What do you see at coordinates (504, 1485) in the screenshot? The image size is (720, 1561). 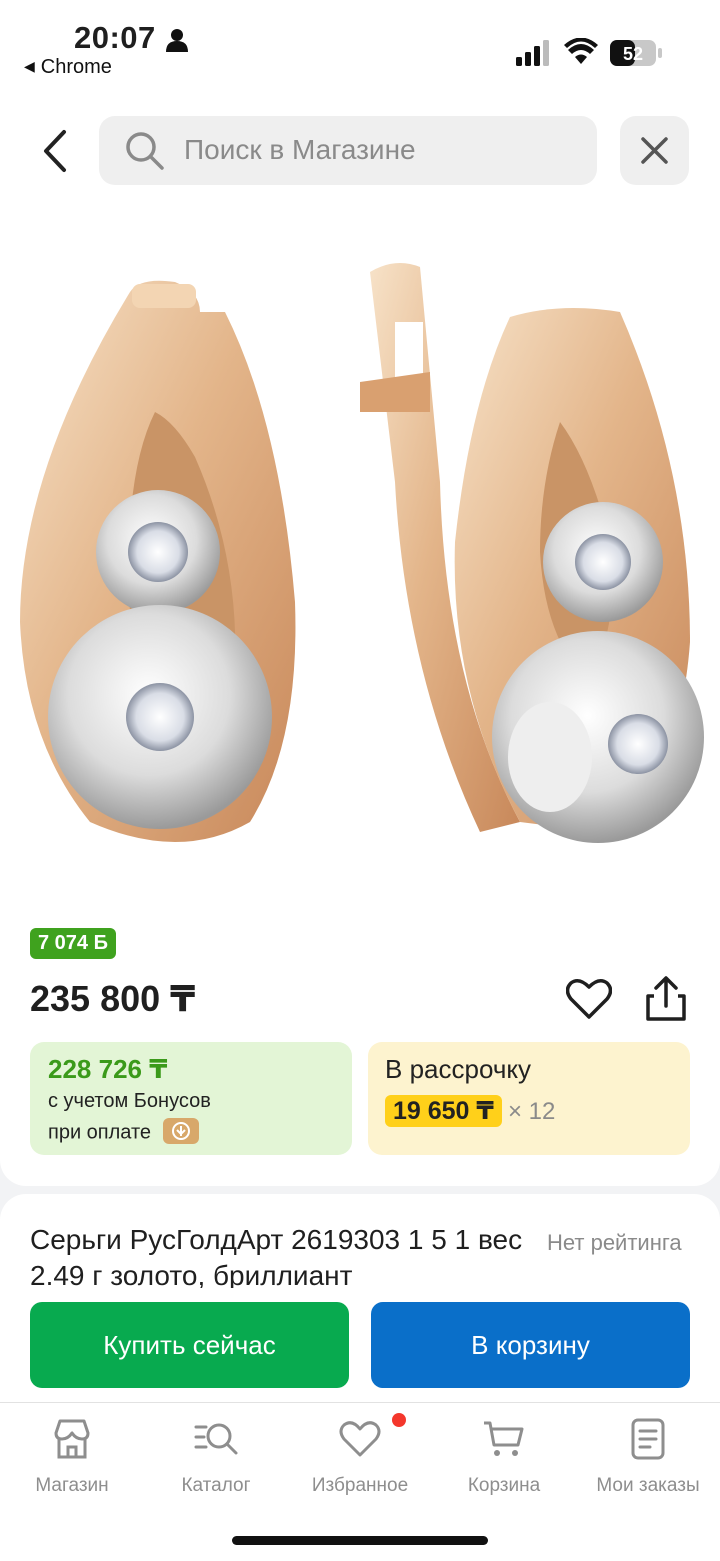 I see `tab-cart-label: Корзина` at bounding box center [504, 1485].